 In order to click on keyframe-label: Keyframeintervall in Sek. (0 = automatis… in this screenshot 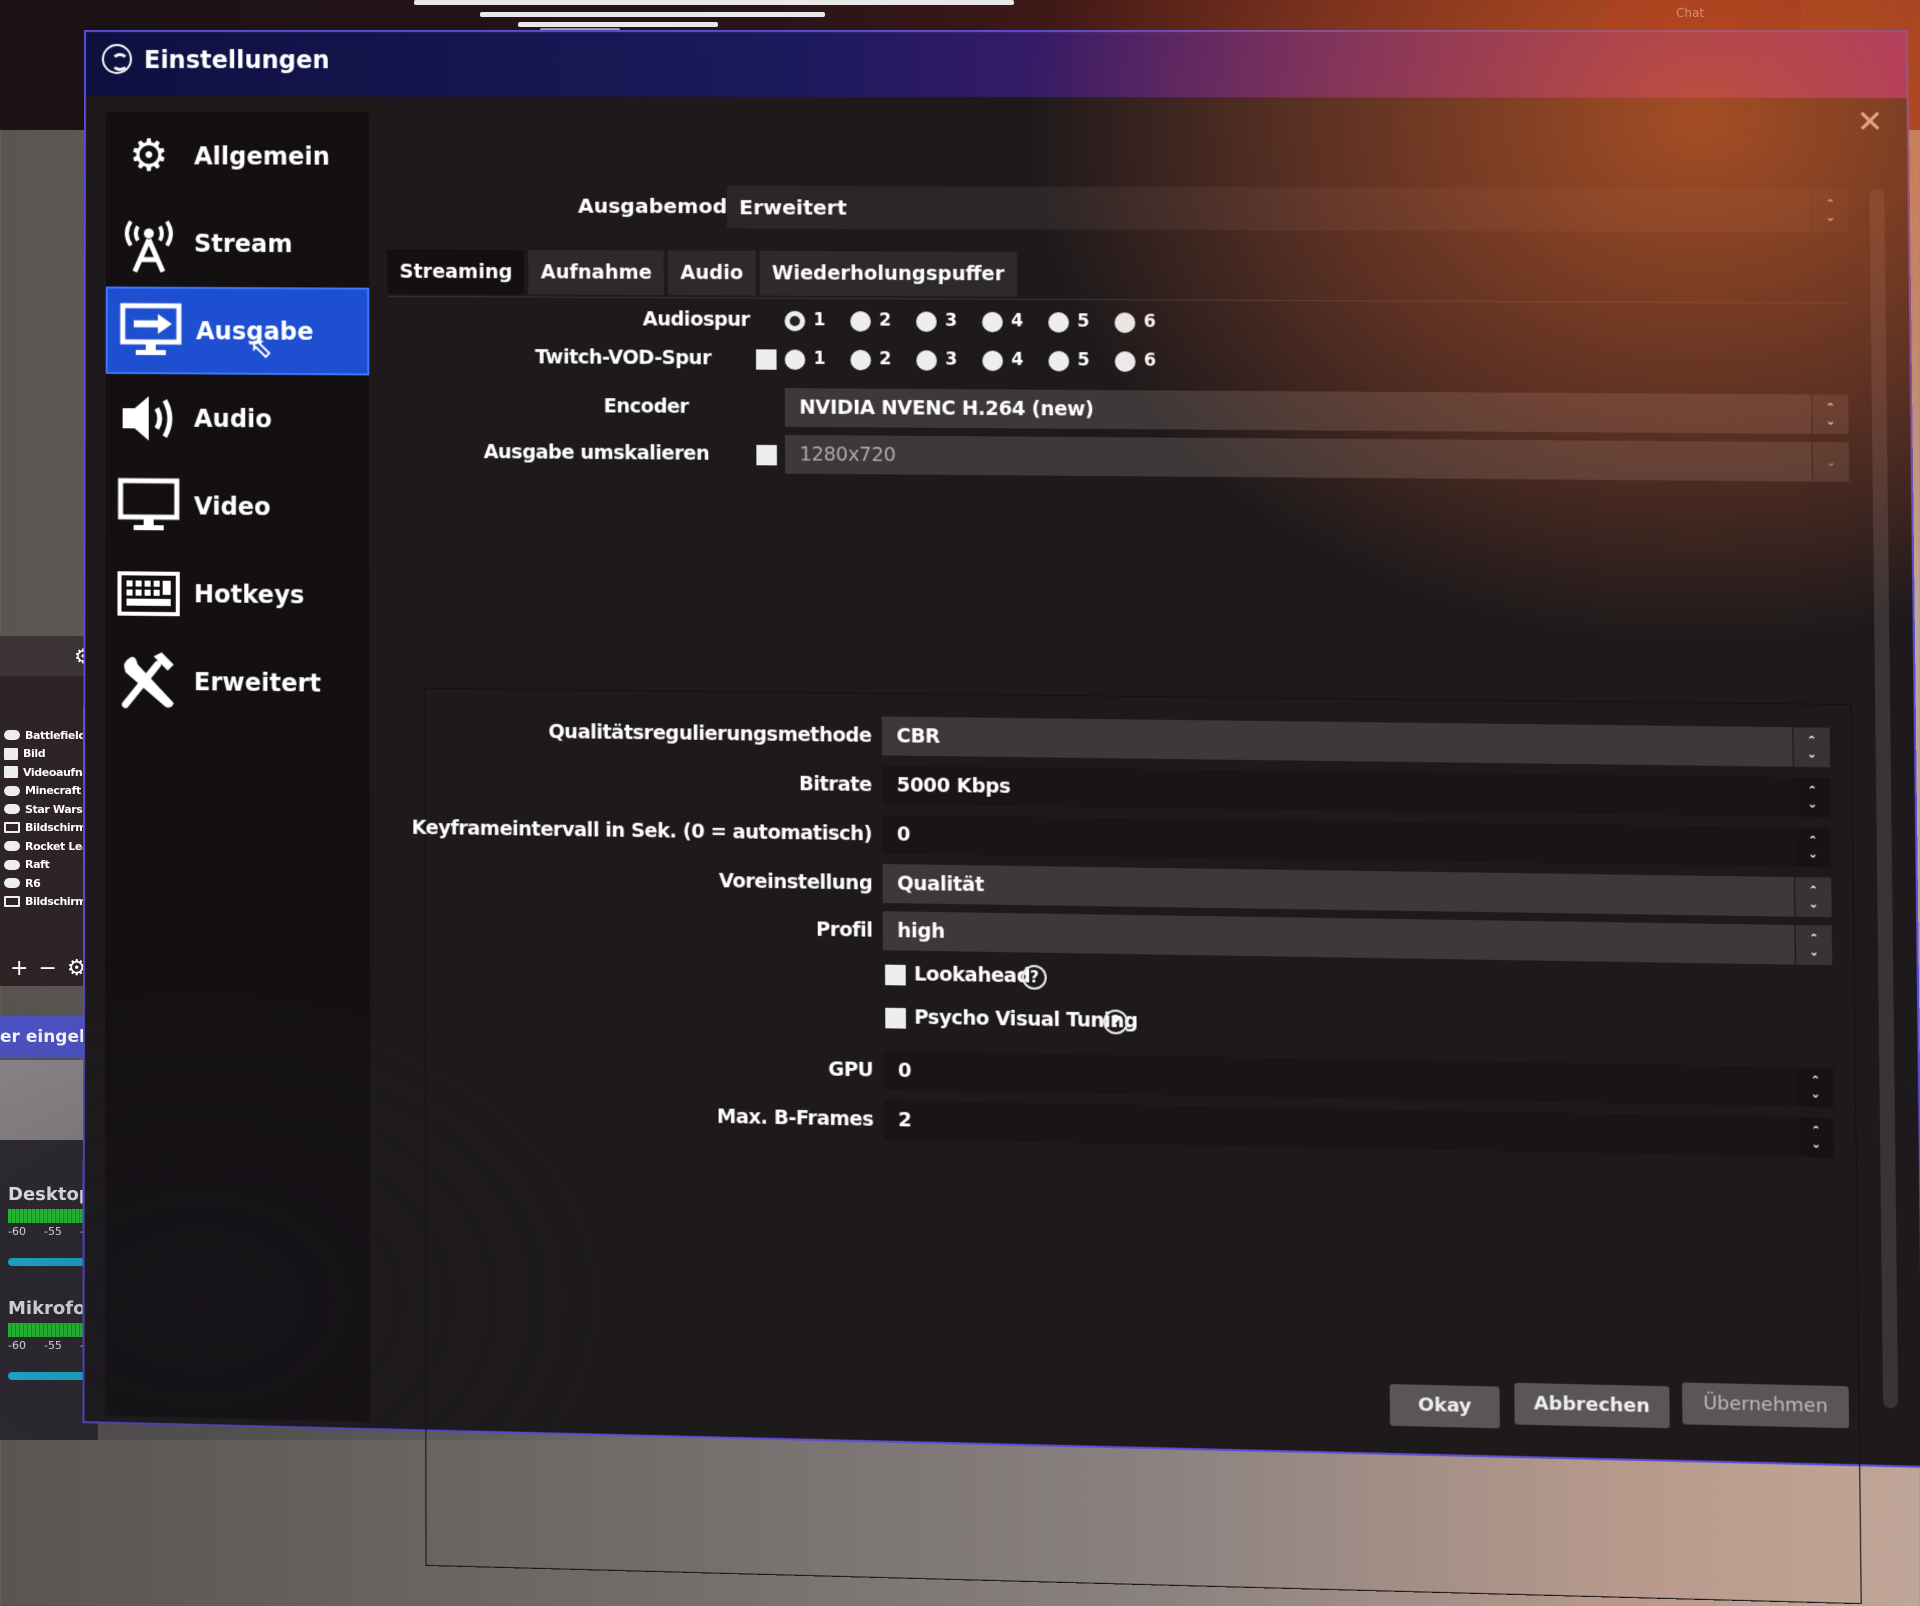, I will do `click(642, 831)`.